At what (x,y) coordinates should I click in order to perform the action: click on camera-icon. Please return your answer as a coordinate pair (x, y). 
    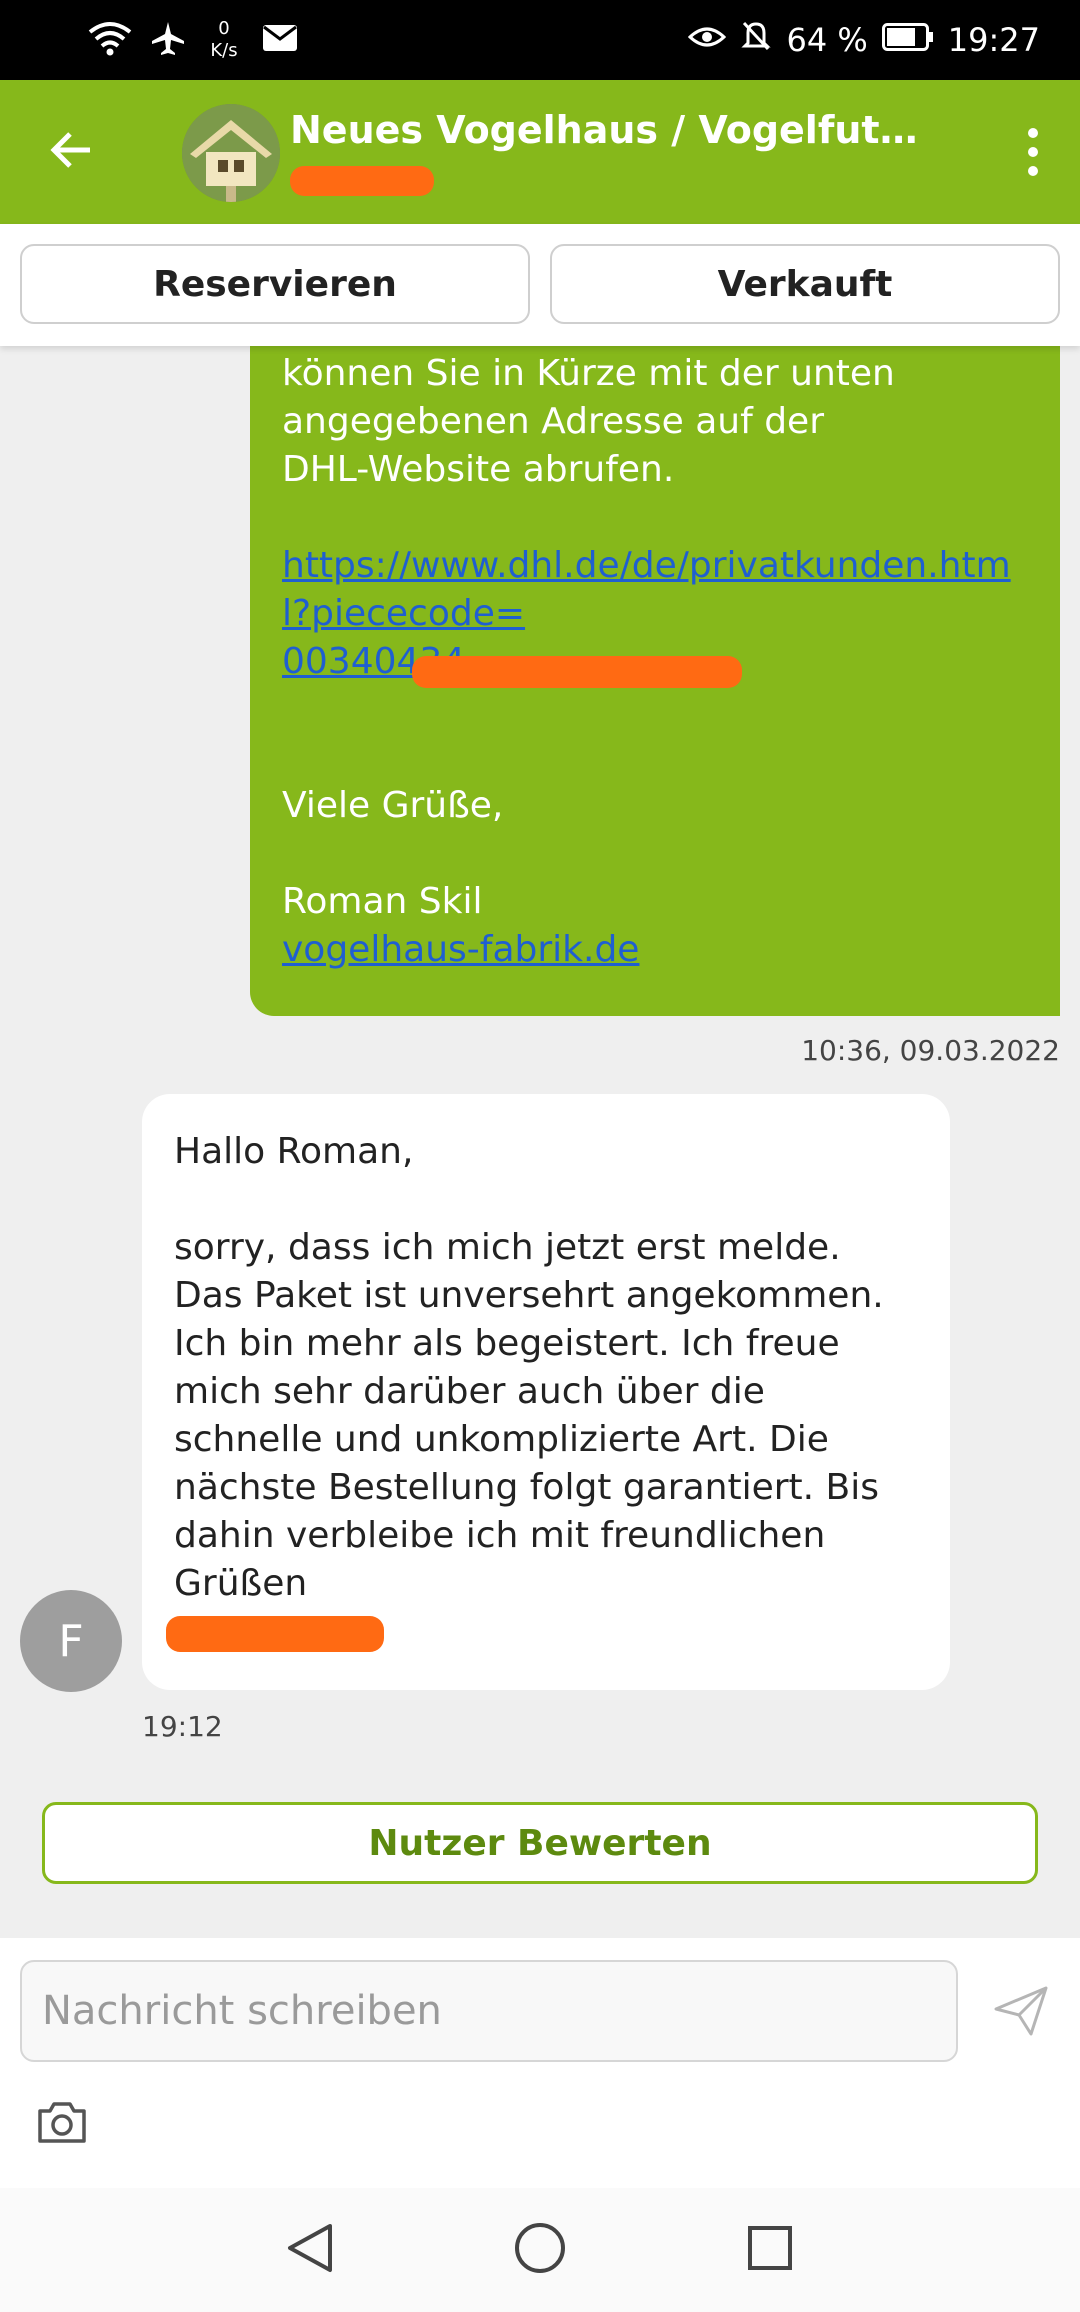
    Looking at the image, I should click on (62, 2124).